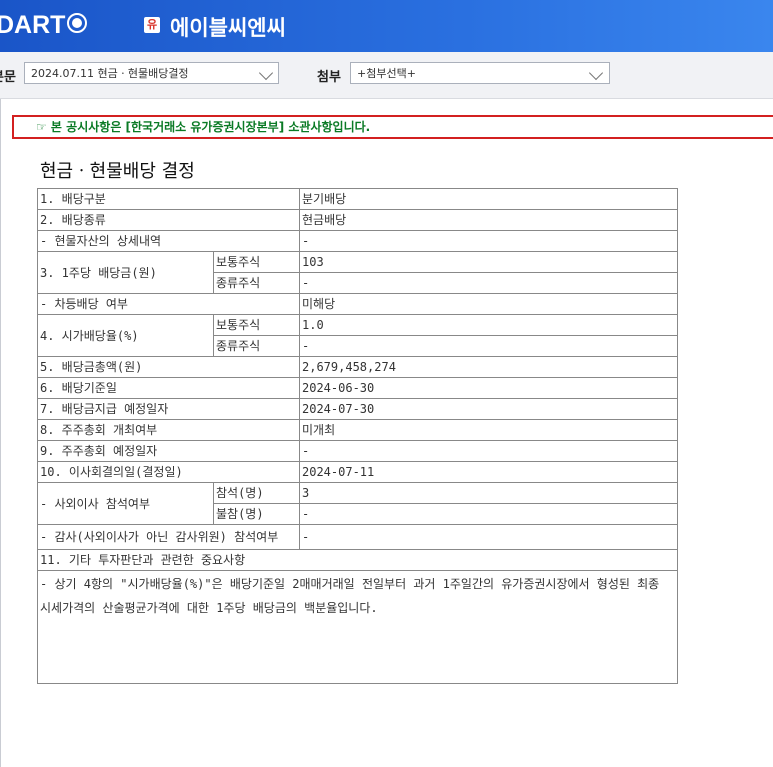  I want to click on row-value: 103, so click(488, 262).